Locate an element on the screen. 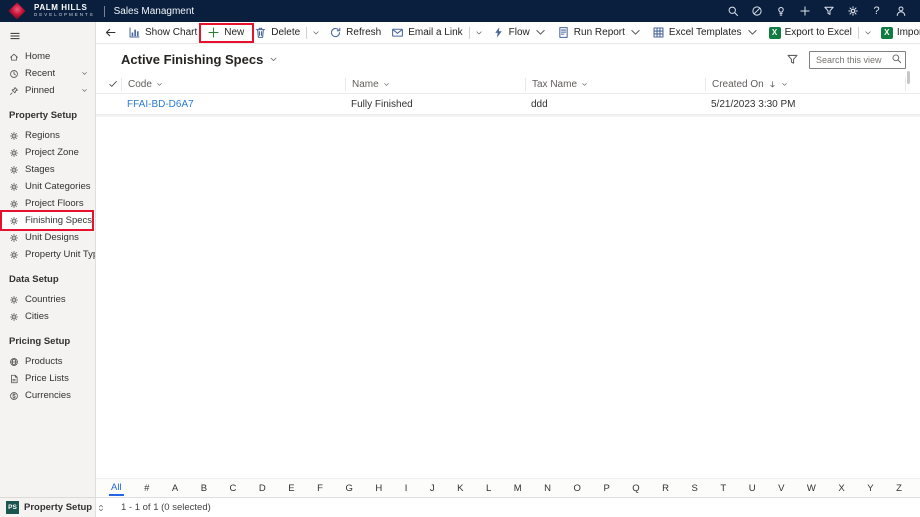 This screenshot has height=517, width=920. sidebar-item-finishing-specs: Finishing Specs is located at coordinates (47, 220).